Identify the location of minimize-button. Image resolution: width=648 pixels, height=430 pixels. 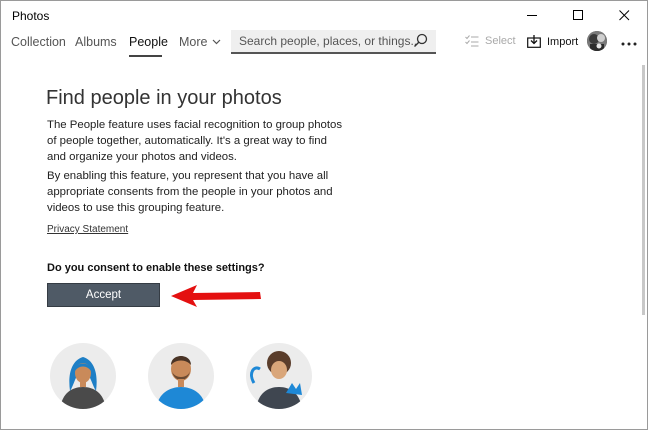
(532, 15).